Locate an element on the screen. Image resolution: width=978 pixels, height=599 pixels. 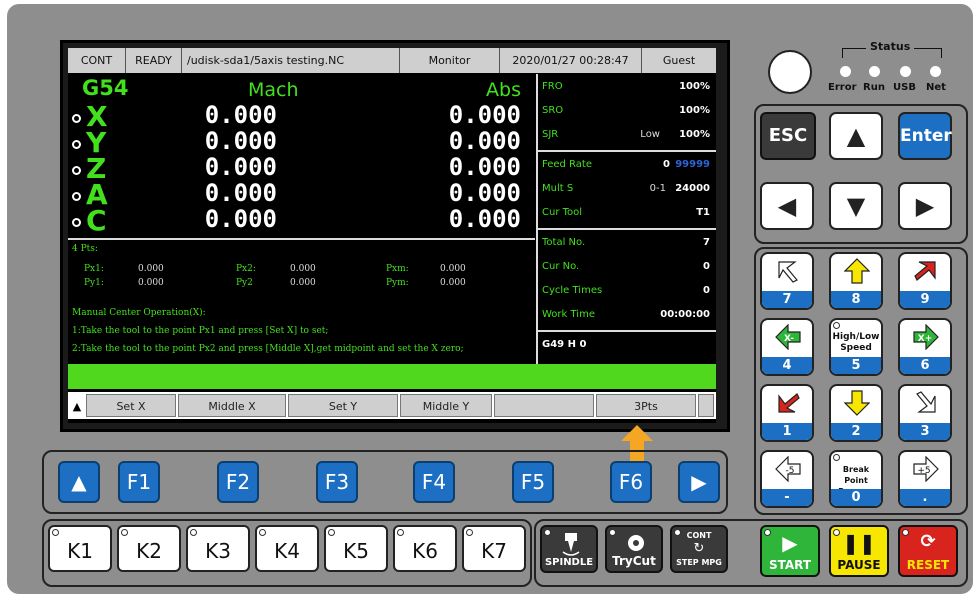
px2-value: 0.000 is located at coordinates (303, 269).